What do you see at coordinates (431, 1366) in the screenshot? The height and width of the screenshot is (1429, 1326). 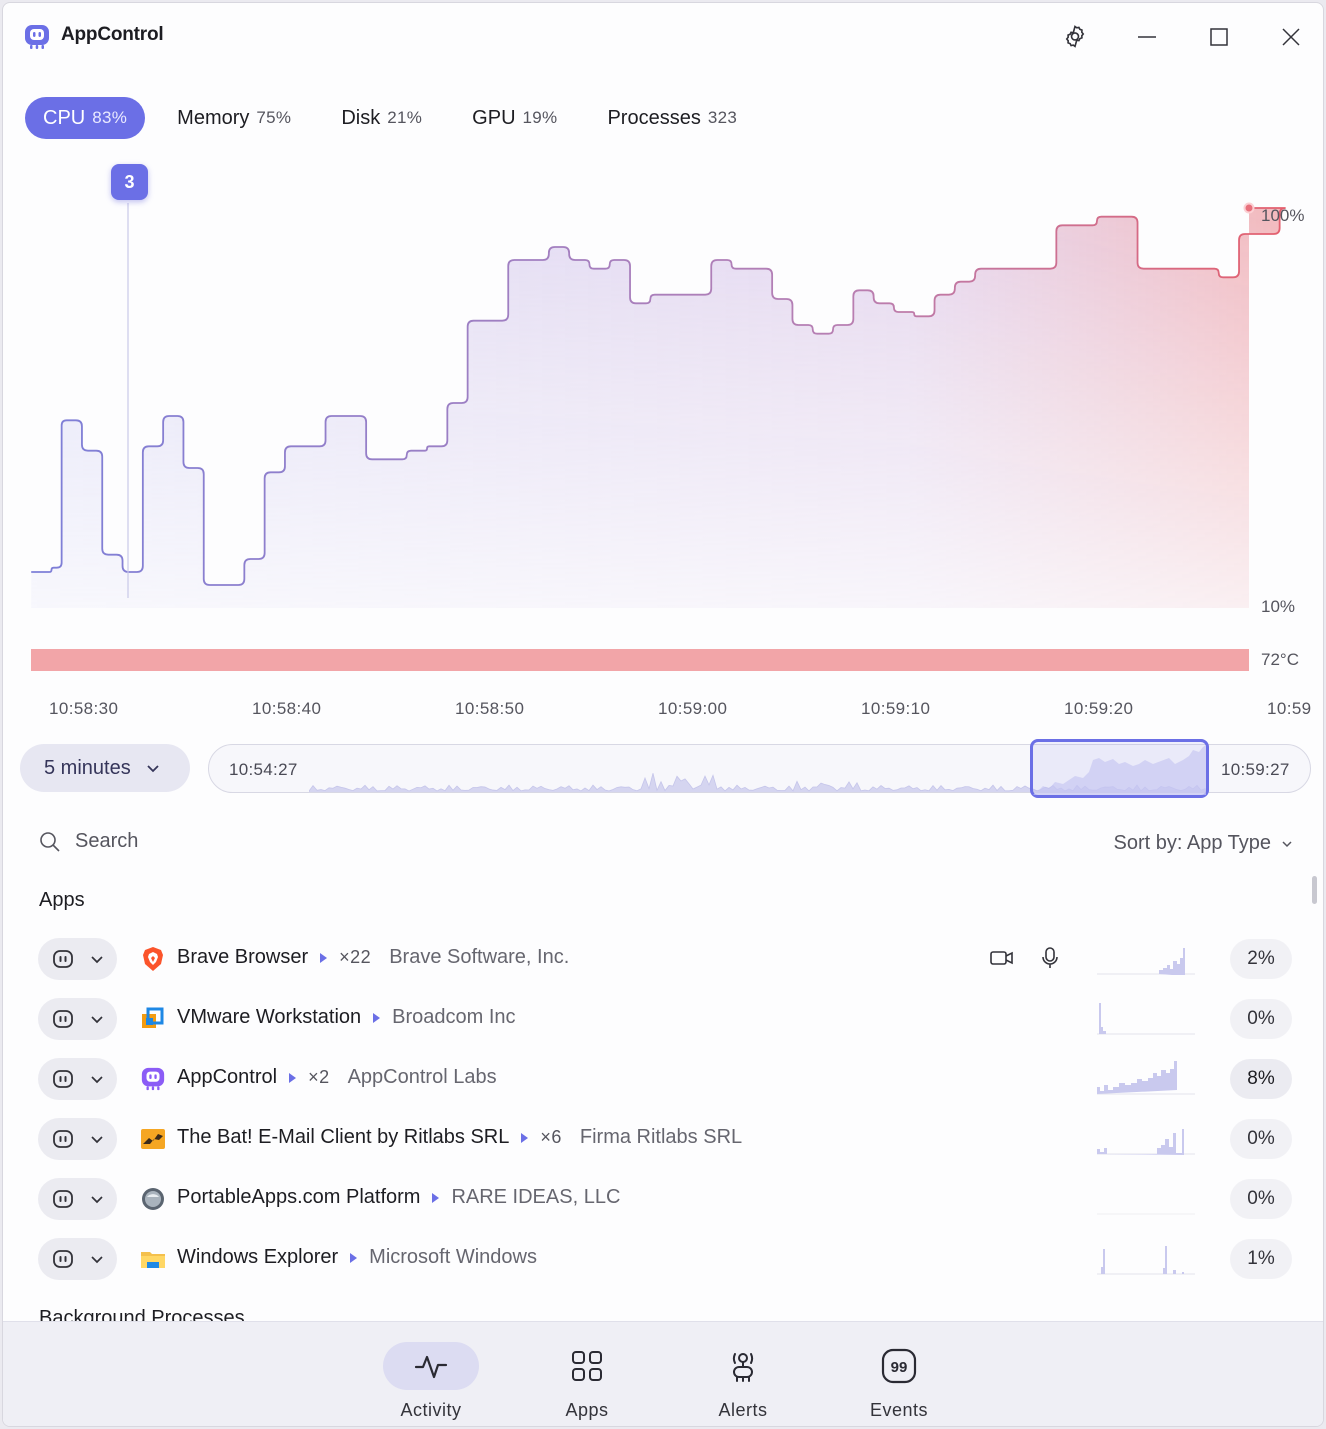 I see `nav-activity-pill` at bounding box center [431, 1366].